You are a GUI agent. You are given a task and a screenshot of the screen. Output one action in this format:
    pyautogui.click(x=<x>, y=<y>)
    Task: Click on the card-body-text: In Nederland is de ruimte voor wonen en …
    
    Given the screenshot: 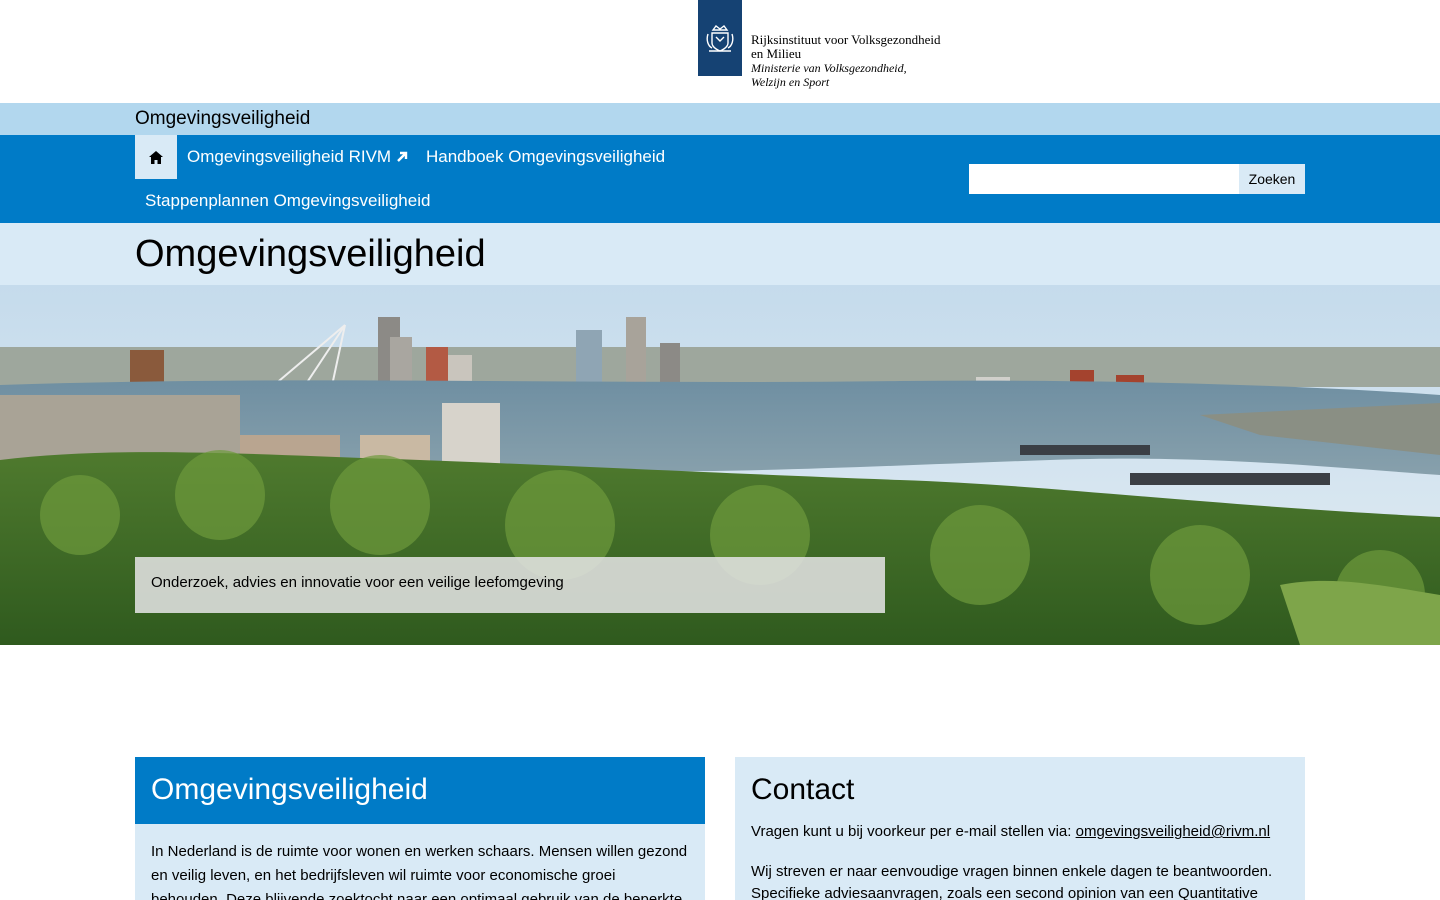 What is the action you would take?
    pyautogui.click(x=419, y=871)
    